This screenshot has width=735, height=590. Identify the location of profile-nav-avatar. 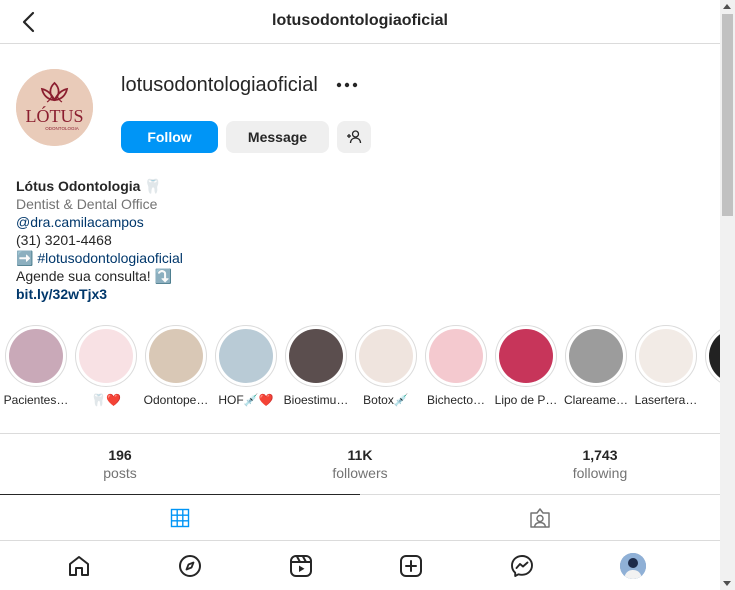
(633, 566).